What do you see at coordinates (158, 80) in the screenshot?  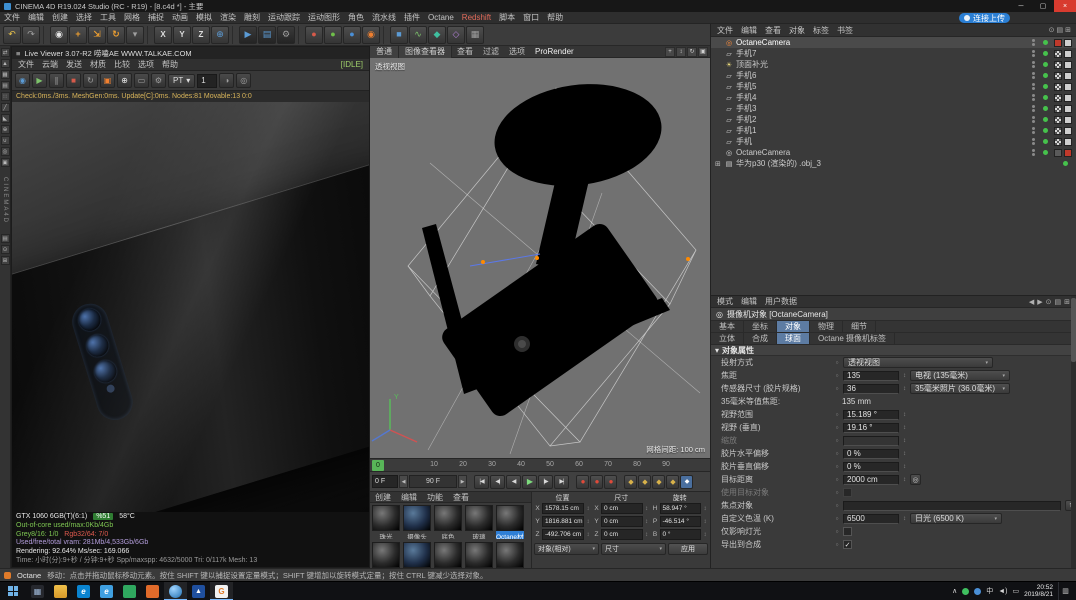 I see `lv-settings-button: ⚙` at bounding box center [158, 80].